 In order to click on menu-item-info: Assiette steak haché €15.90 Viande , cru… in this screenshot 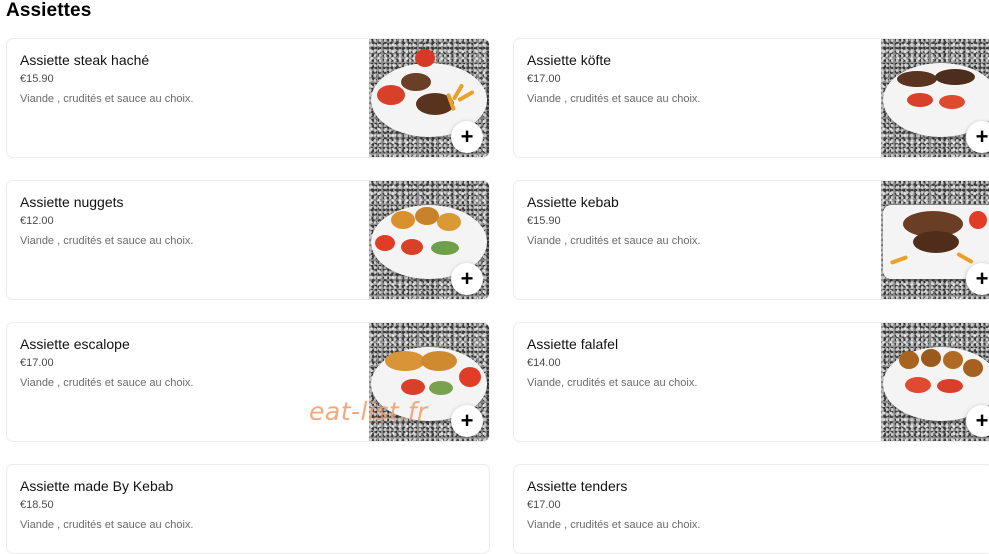, I will do `click(190, 78)`.